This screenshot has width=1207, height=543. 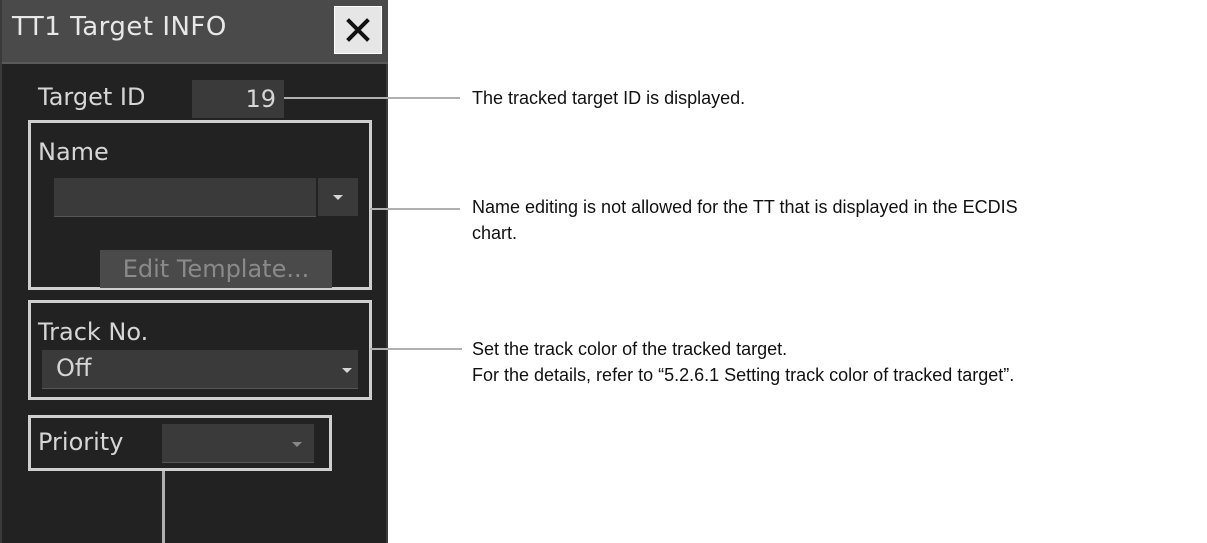 What do you see at coordinates (163, 507) in the screenshot?
I see `leader-line-priority` at bounding box center [163, 507].